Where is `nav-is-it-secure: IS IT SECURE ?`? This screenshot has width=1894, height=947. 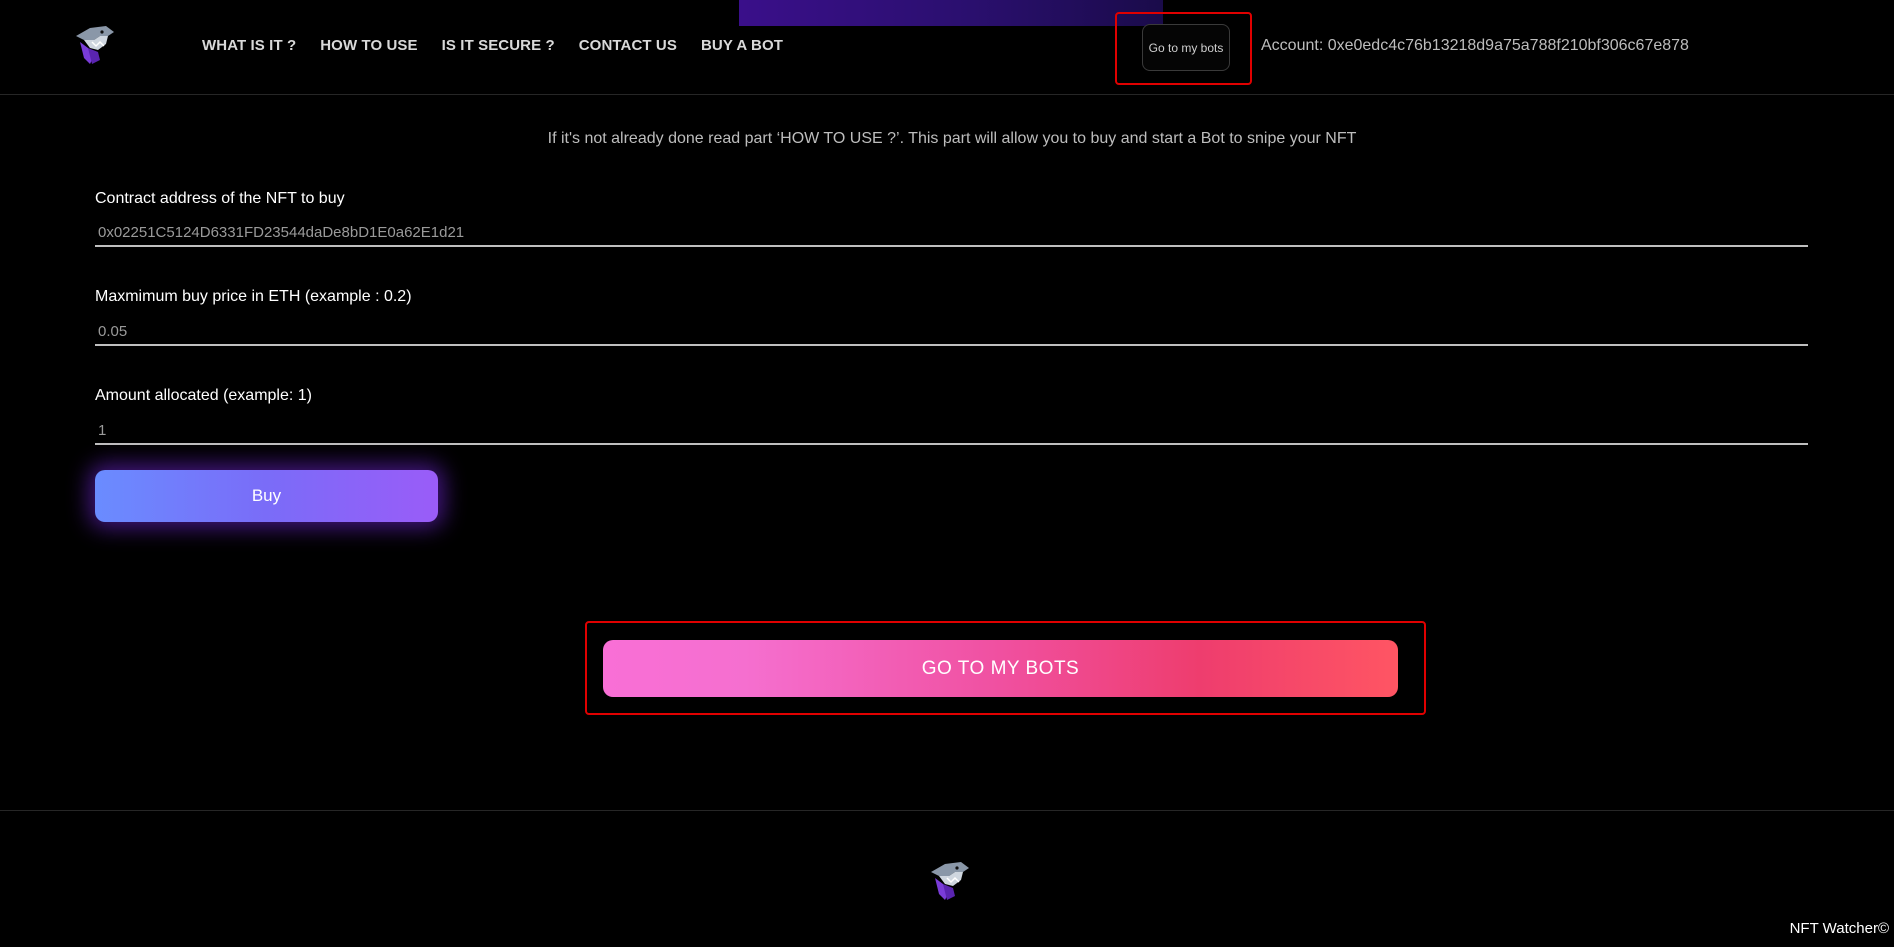 nav-is-it-secure: IS IT SECURE ? is located at coordinates (498, 45).